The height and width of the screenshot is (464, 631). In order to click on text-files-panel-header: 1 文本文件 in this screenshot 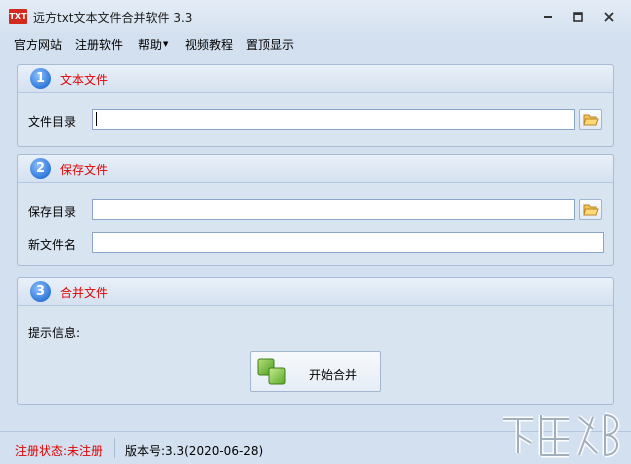, I will do `click(315, 79)`.